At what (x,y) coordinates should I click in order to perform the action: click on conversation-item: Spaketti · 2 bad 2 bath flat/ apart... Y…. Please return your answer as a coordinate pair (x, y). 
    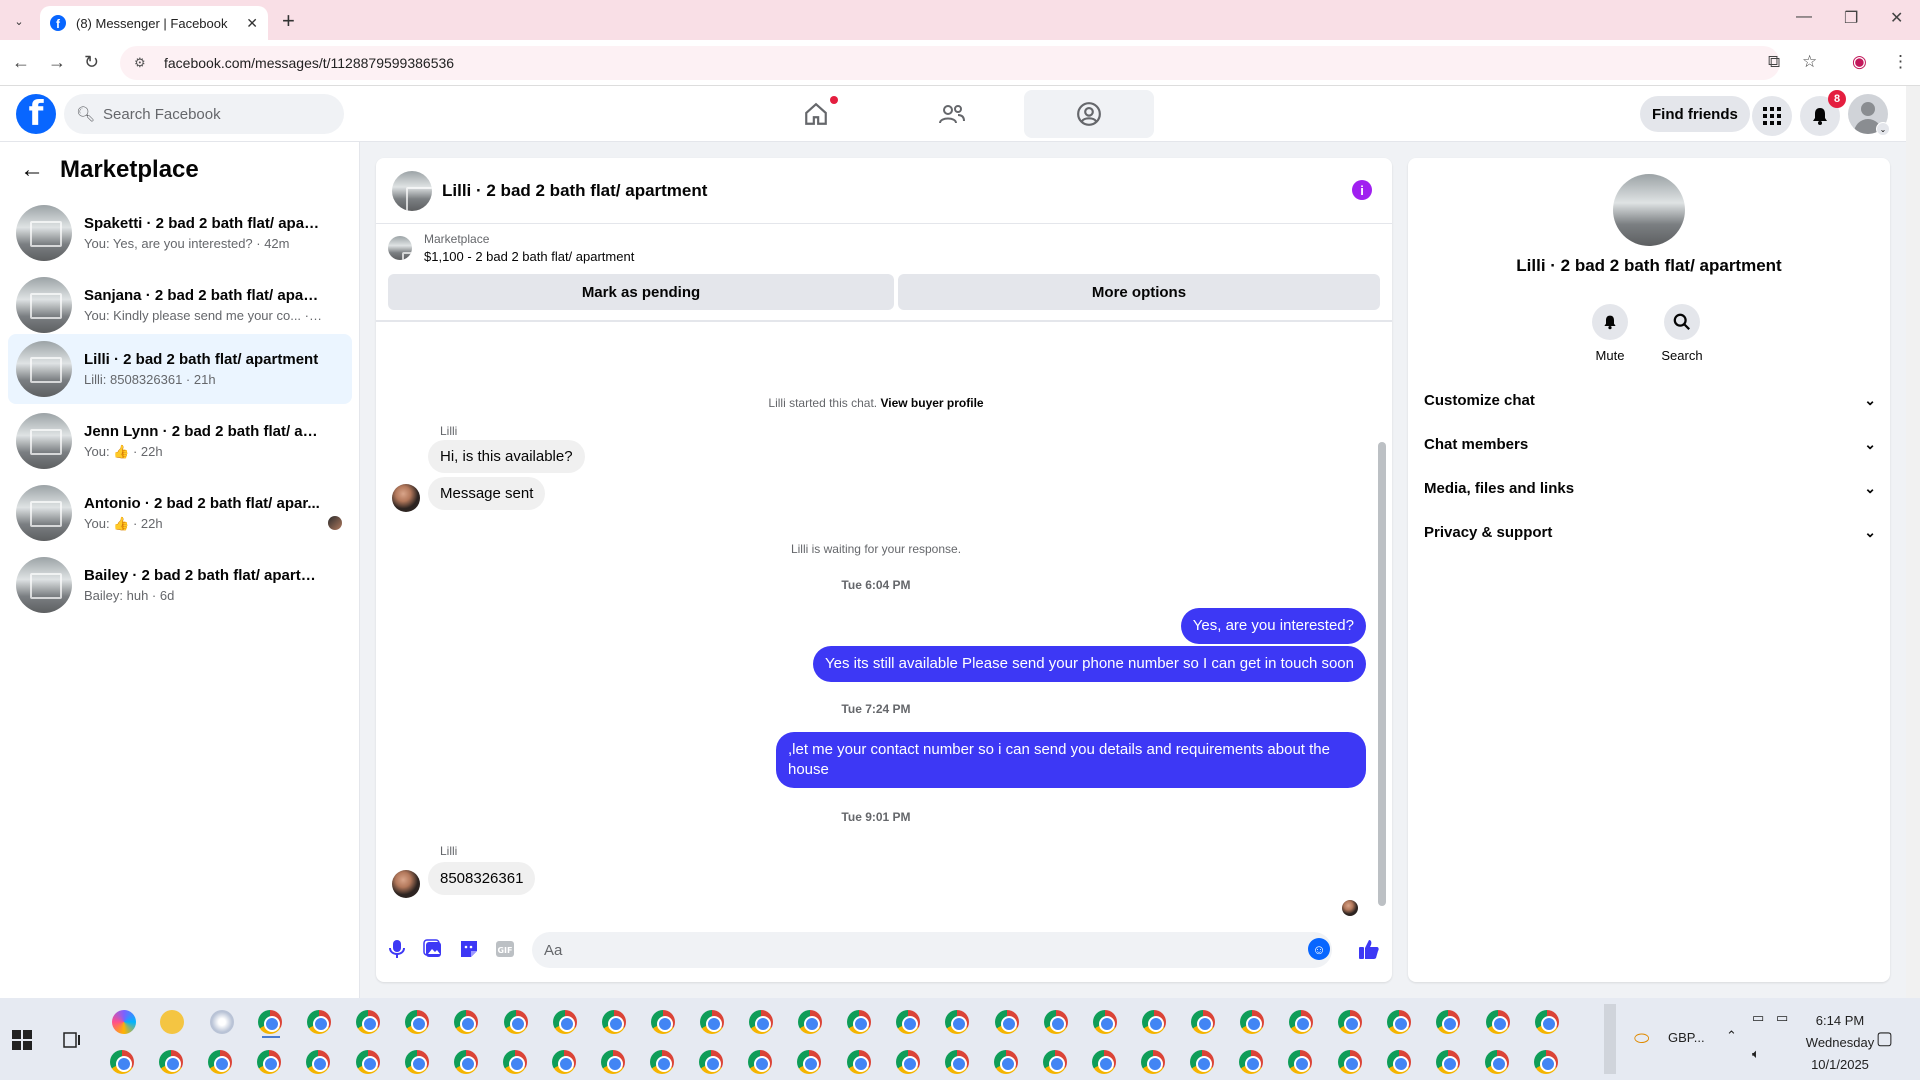
    Looking at the image, I should click on (180, 233).